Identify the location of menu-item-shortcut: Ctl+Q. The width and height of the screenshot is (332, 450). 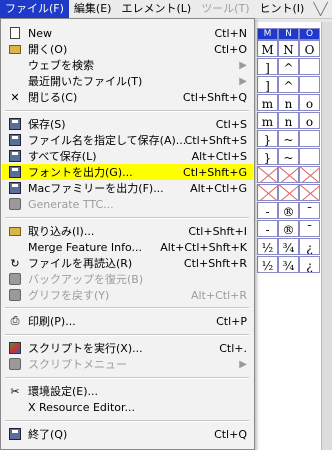
(230, 434).